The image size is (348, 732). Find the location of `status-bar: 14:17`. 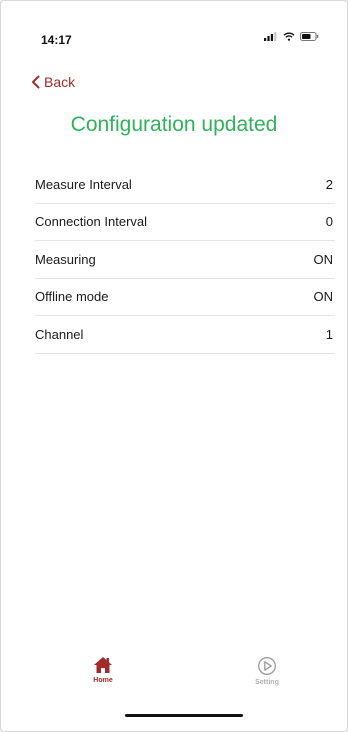

status-bar: 14:17 is located at coordinates (174, 24).